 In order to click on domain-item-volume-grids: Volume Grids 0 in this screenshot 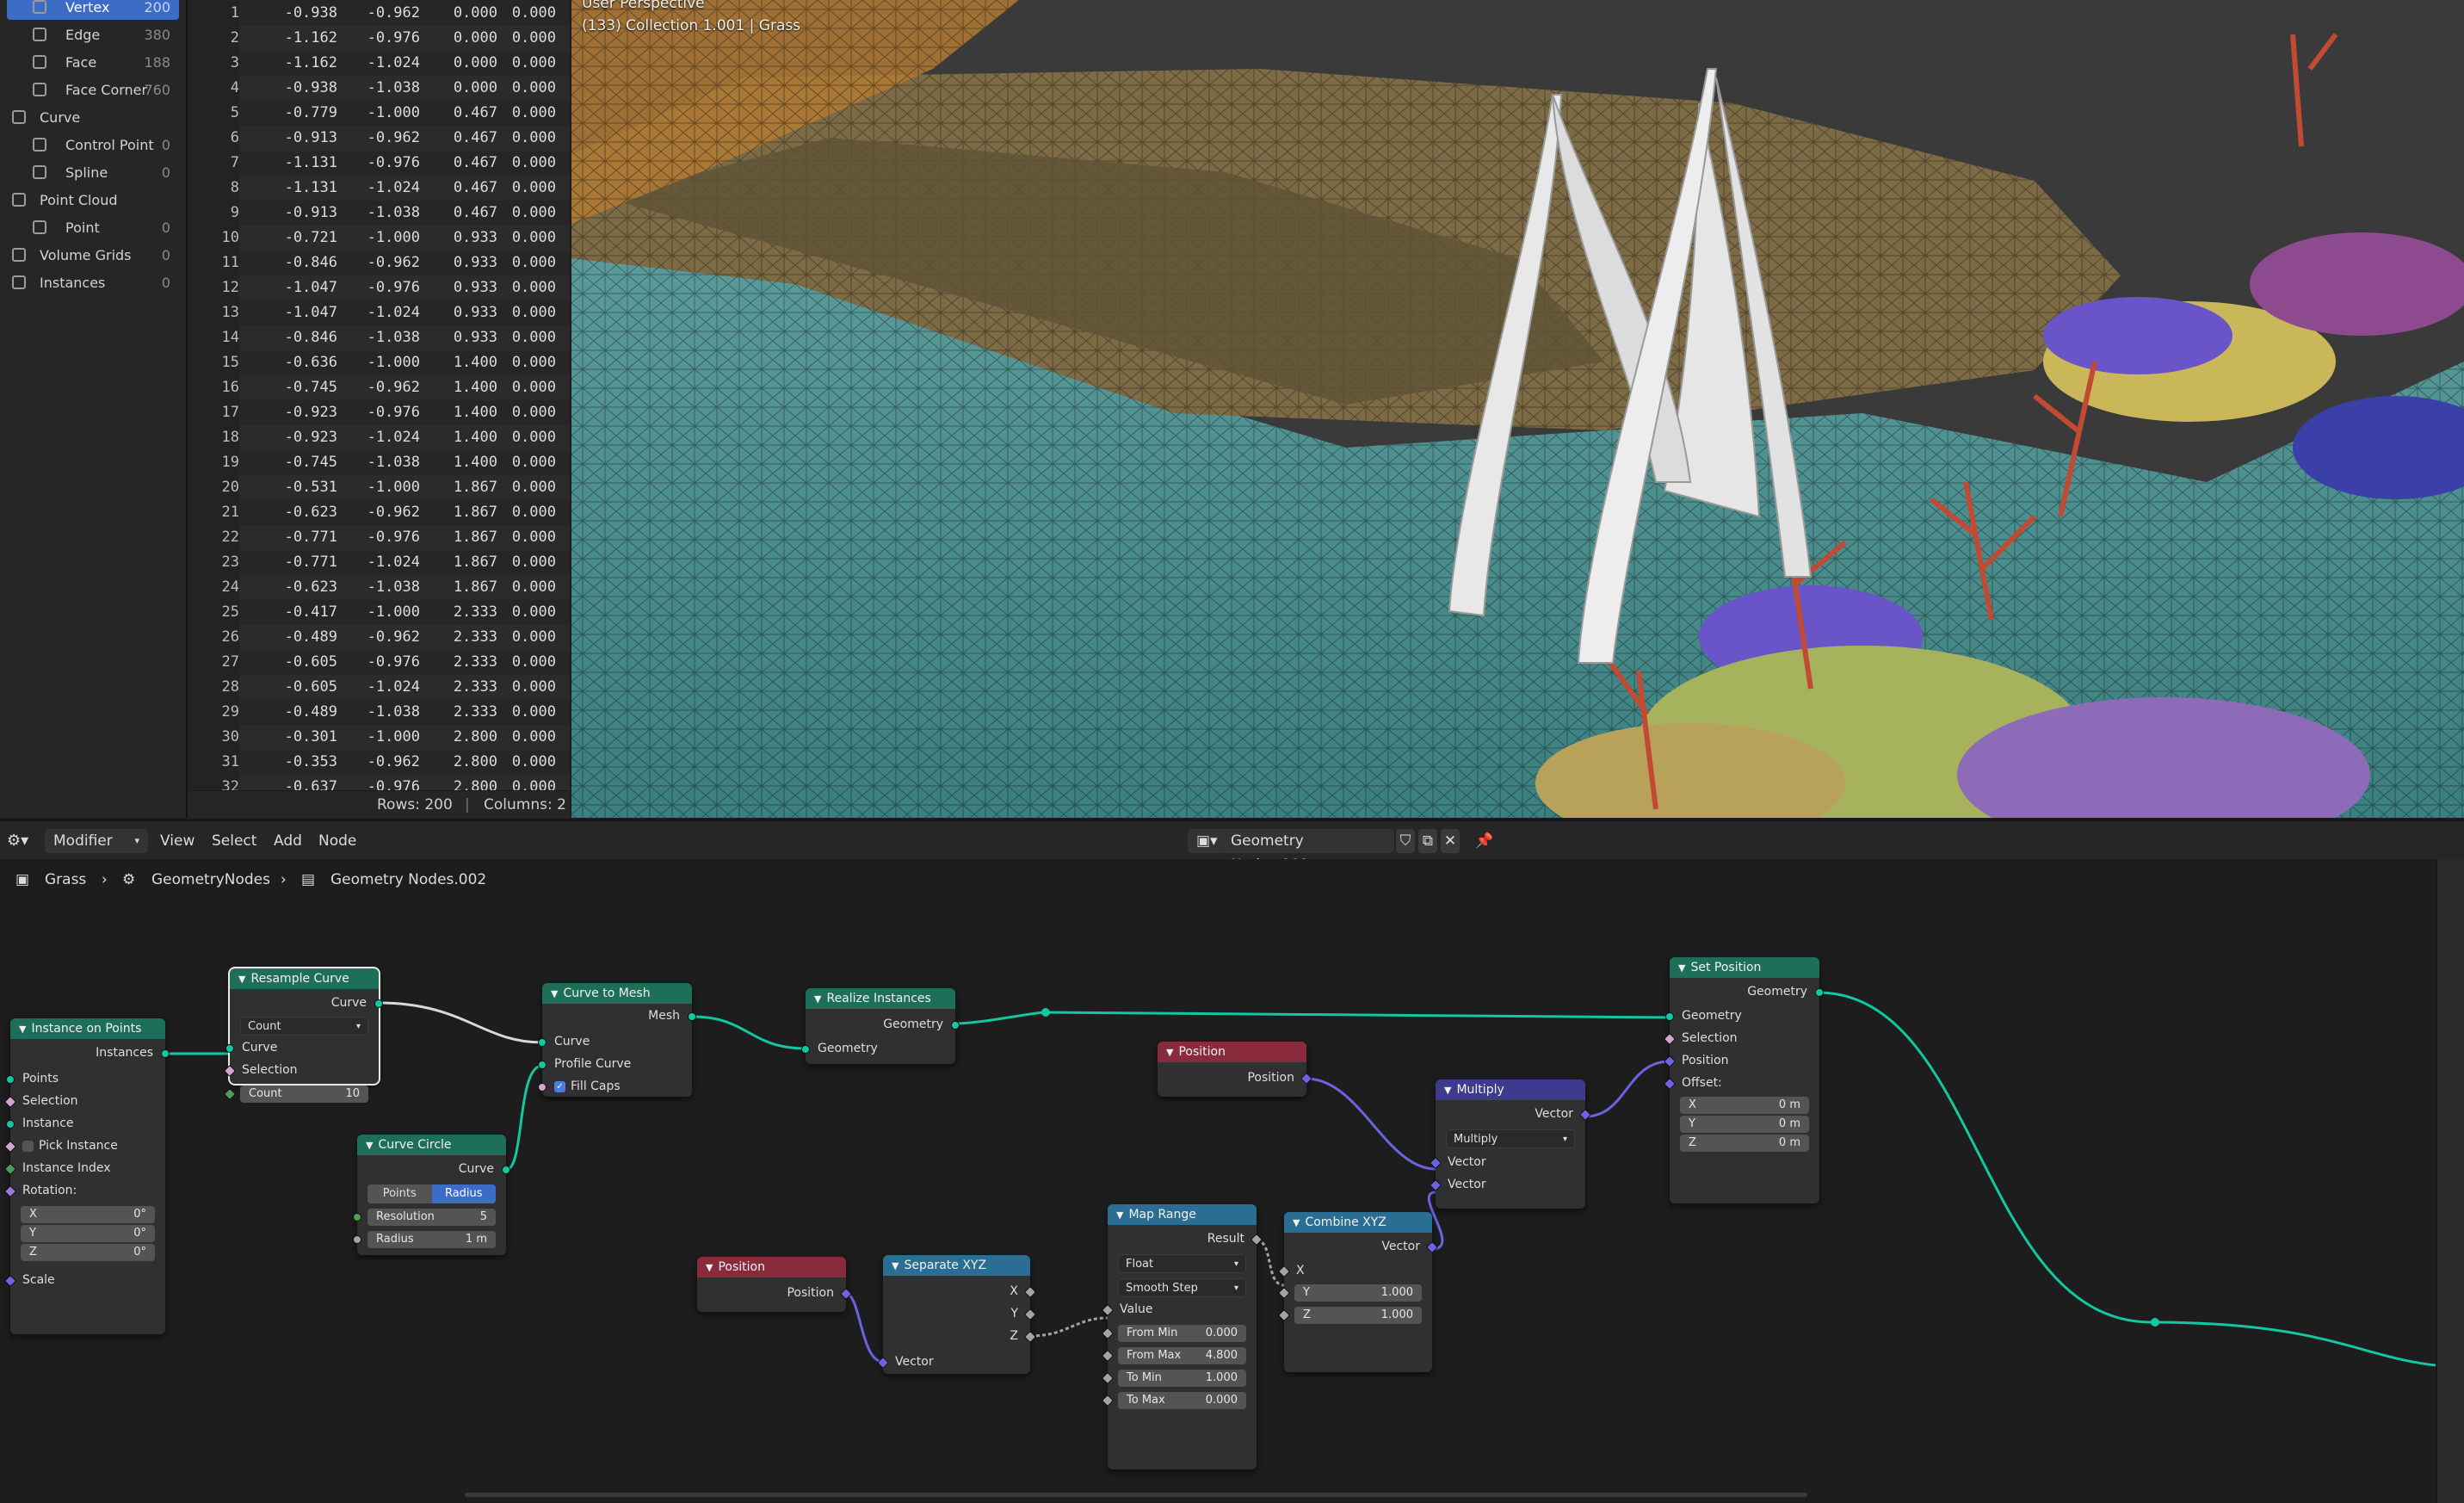, I will do `click(93, 256)`.